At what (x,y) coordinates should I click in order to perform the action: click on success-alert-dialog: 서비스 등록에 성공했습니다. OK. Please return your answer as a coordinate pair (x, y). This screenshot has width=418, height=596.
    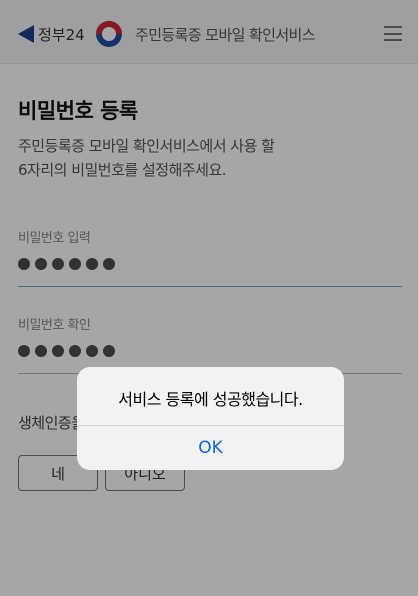
    Looking at the image, I should click on (210, 418).